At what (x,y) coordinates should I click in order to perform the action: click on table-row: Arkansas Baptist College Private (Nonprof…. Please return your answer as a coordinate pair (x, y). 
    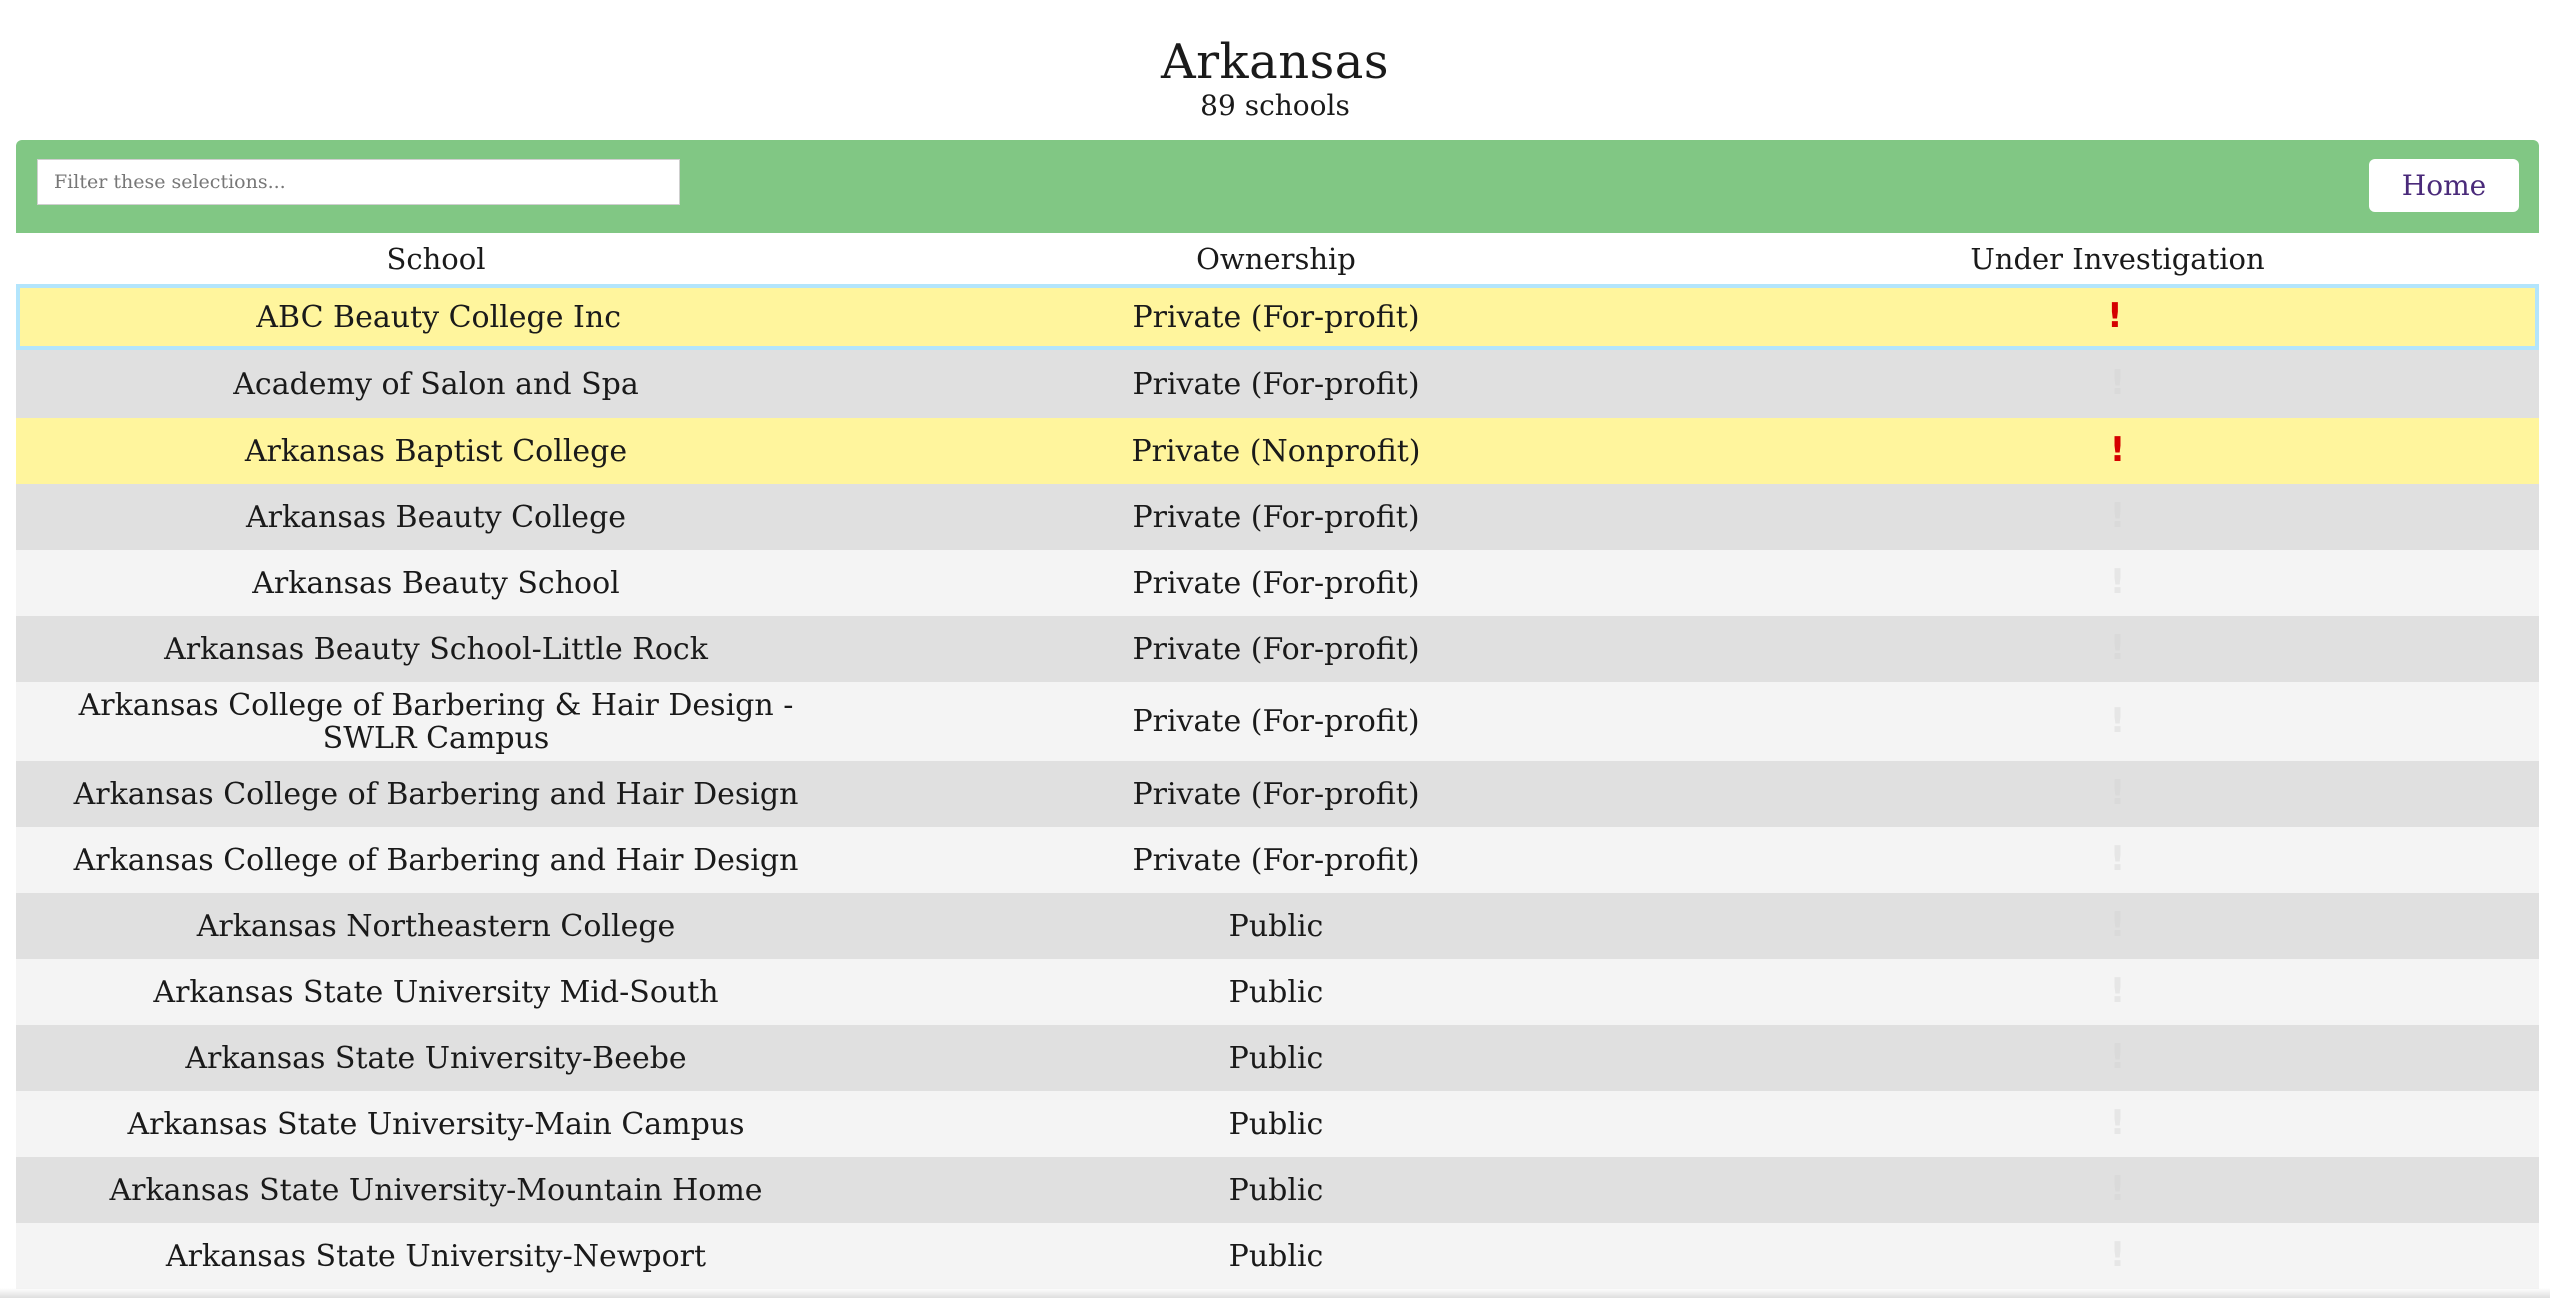
    Looking at the image, I should click on (1277, 451).